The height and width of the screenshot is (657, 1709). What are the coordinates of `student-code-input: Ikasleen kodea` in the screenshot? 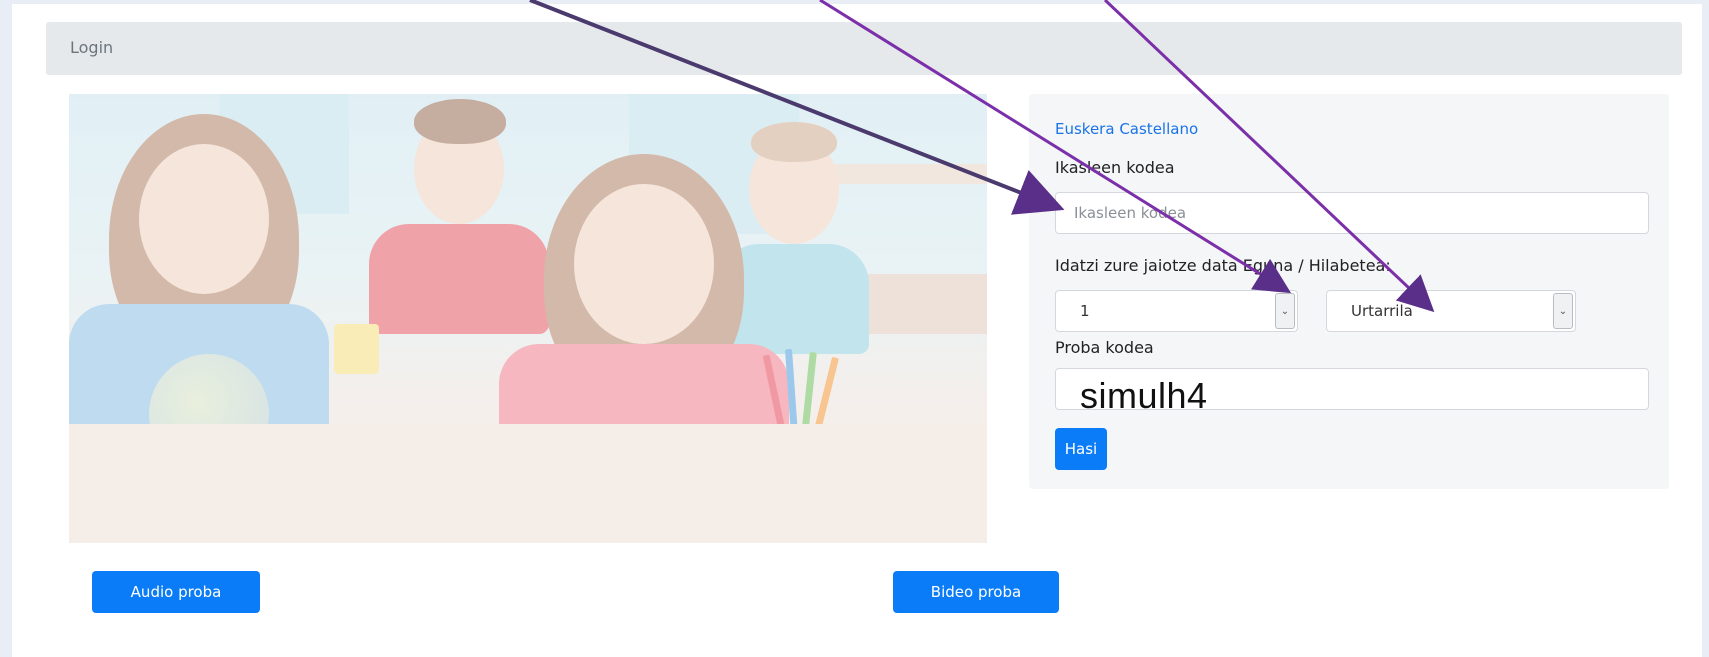 It's located at (1352, 213).